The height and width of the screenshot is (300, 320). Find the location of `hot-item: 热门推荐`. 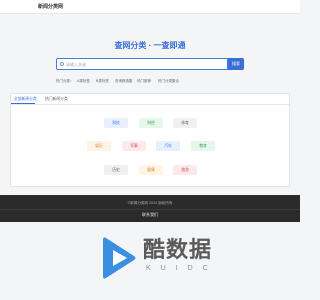

hot-item: 热门推荐 is located at coordinates (144, 81).